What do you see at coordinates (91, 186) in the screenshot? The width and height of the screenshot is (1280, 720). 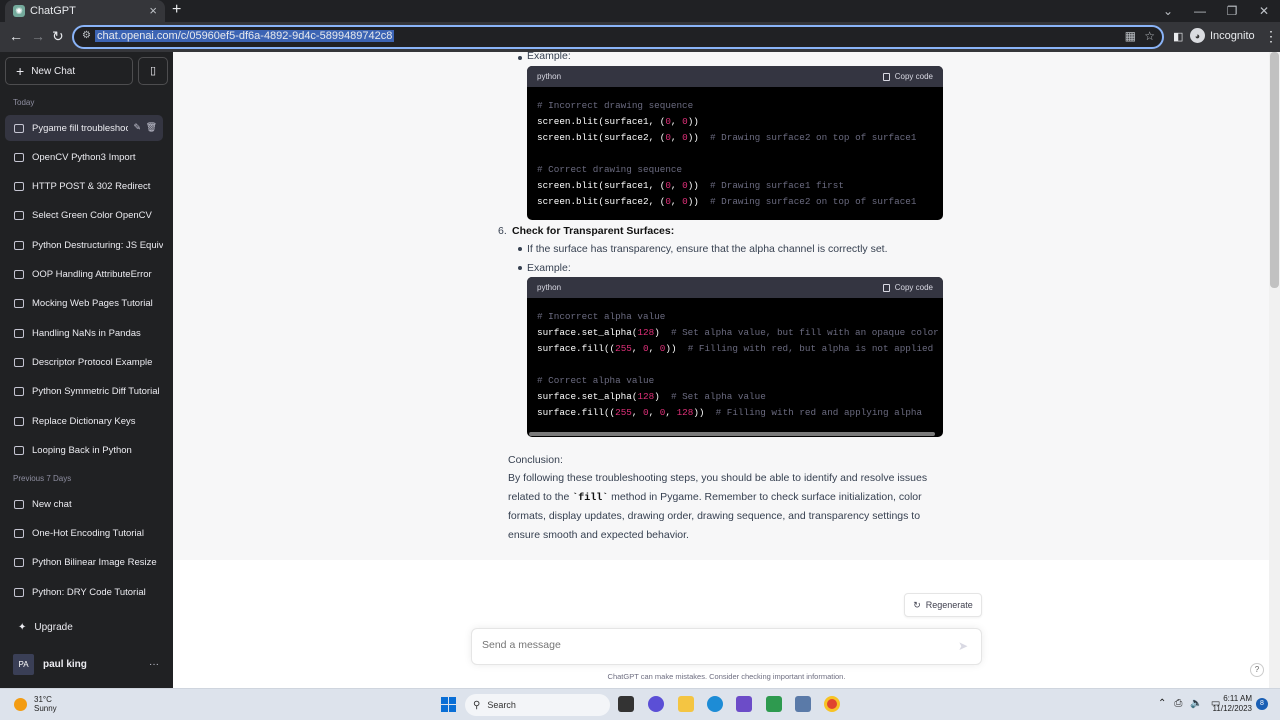 I see `sidebar-item-label: HTTP POST & 302 Redirect` at bounding box center [91, 186].